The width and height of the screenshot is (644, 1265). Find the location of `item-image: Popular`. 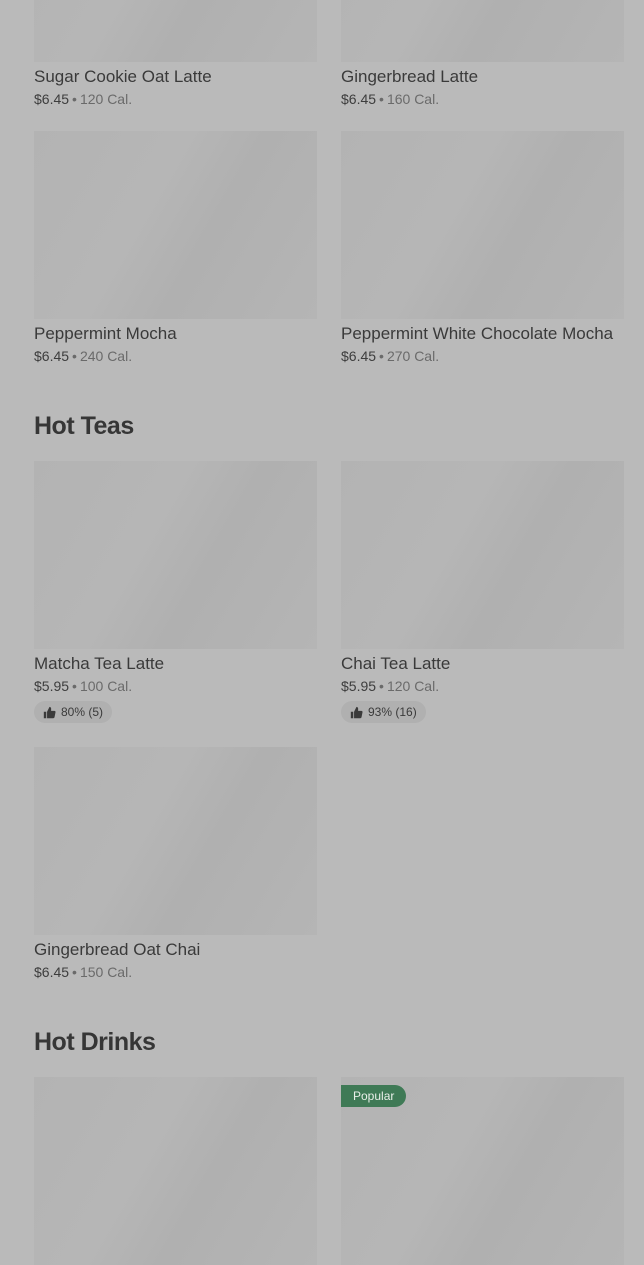

item-image: Popular is located at coordinates (482, 1171).